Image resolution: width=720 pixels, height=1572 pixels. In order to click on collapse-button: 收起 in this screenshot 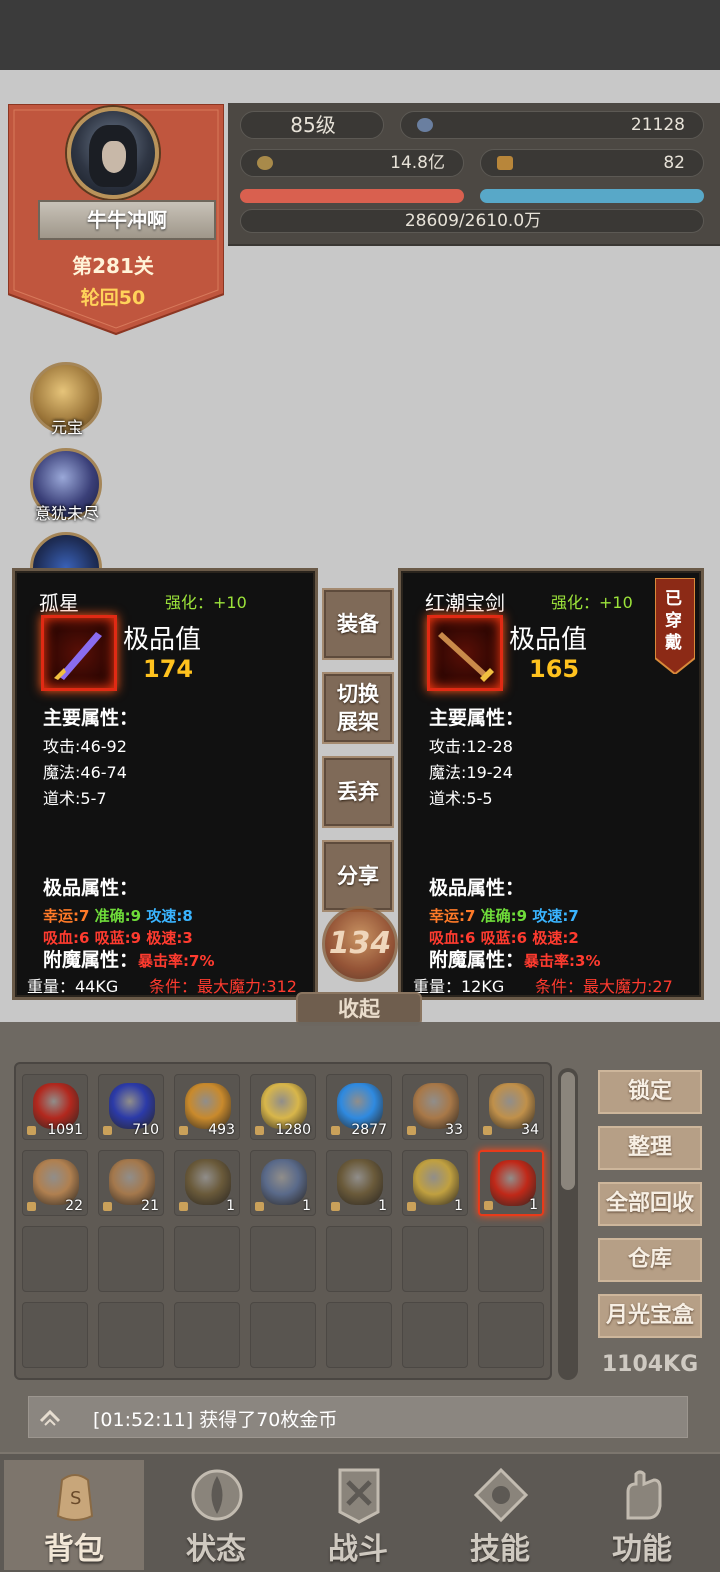, I will do `click(359, 1009)`.